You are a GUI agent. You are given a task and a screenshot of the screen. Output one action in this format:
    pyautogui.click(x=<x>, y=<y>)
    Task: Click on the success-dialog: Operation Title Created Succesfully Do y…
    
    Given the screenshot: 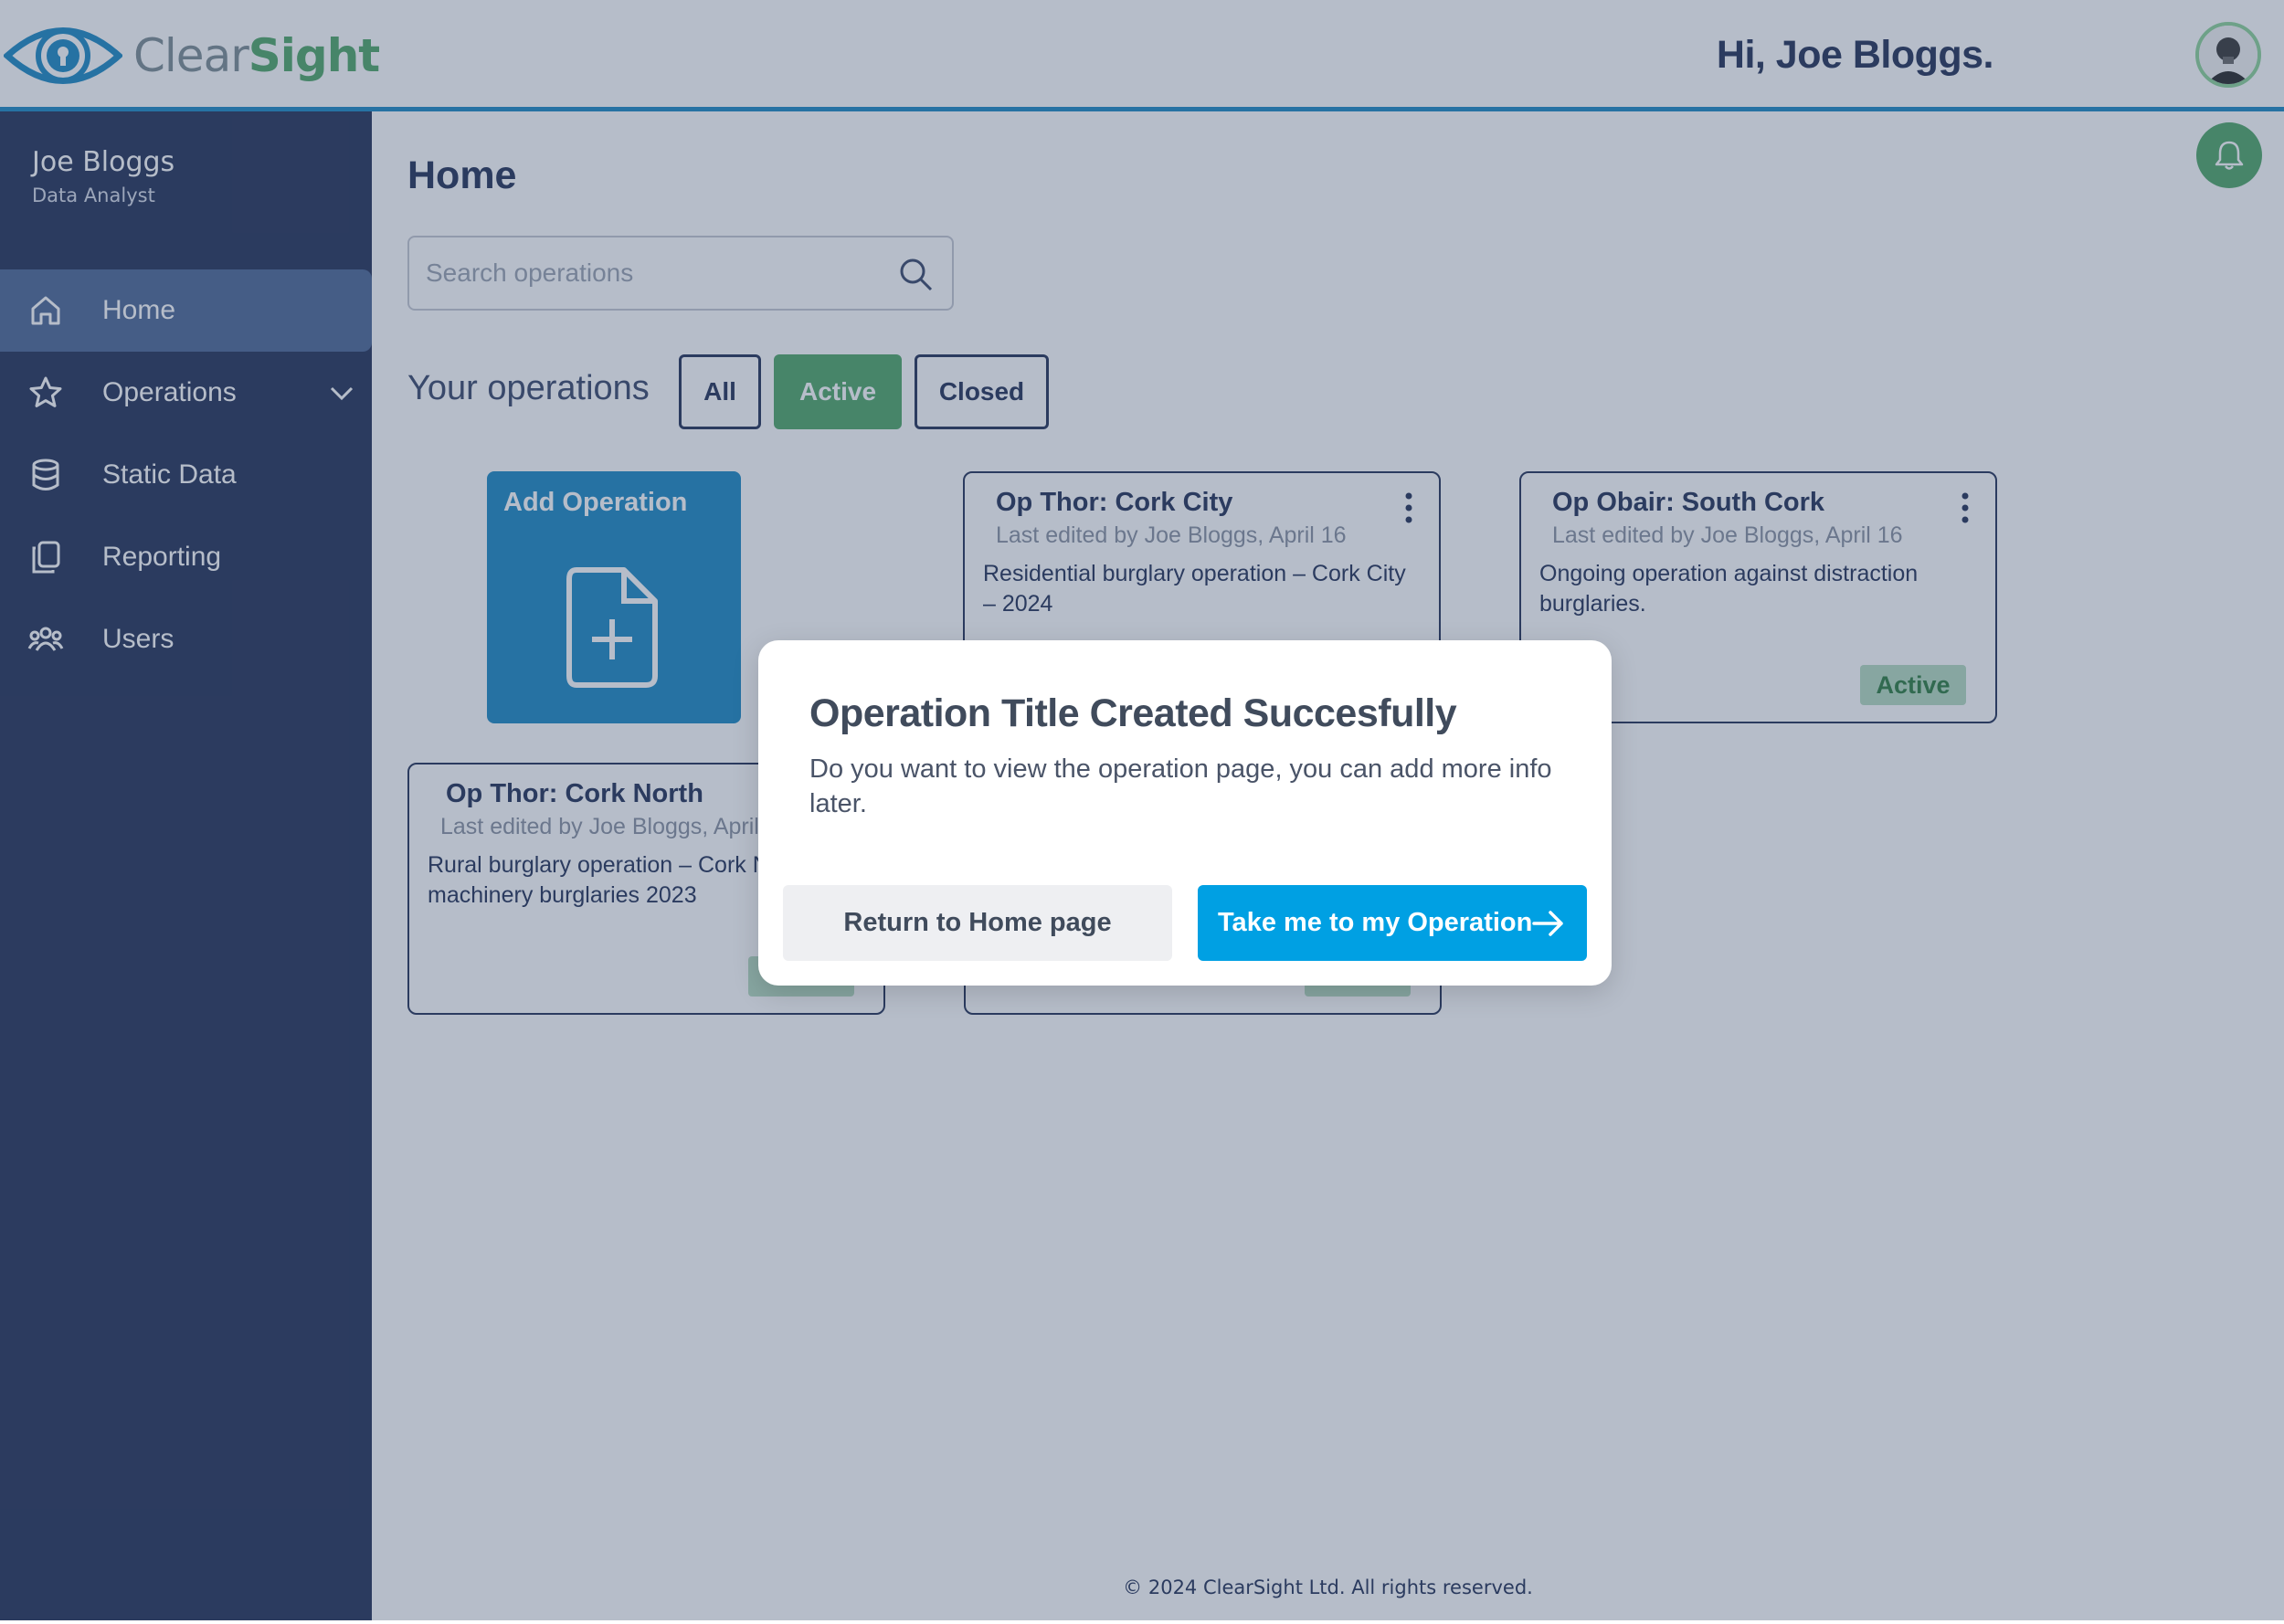 What is the action you would take?
    pyautogui.click(x=1185, y=813)
    